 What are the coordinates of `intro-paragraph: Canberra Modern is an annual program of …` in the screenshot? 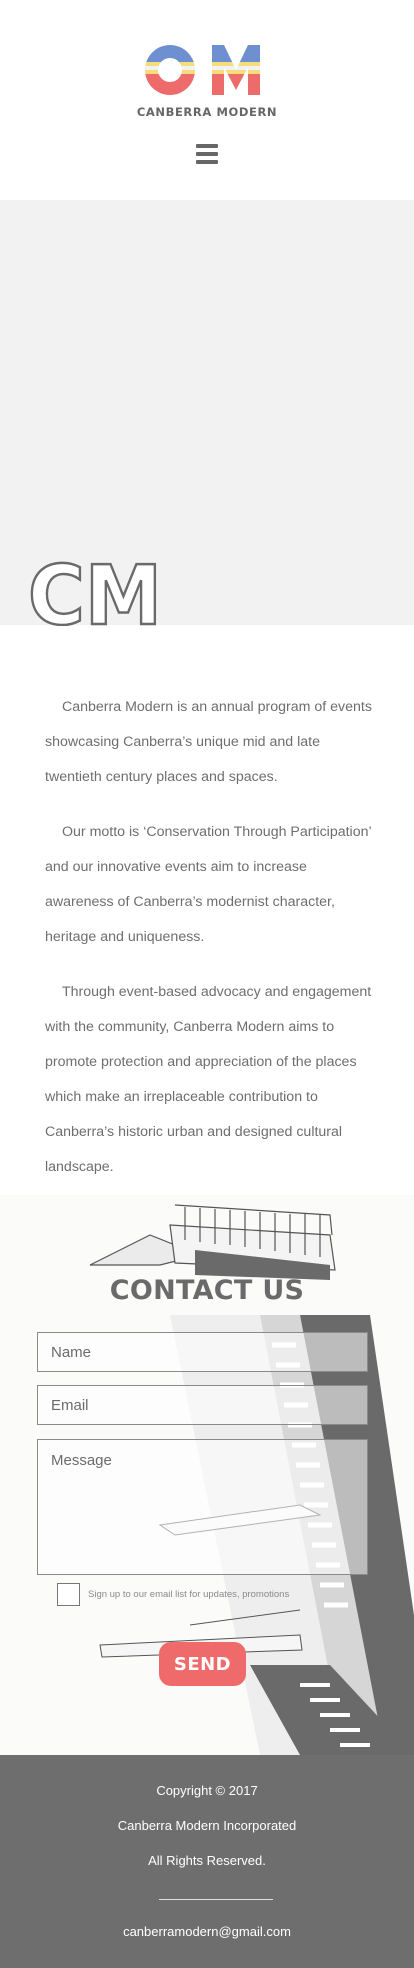 It's located at (208, 742).